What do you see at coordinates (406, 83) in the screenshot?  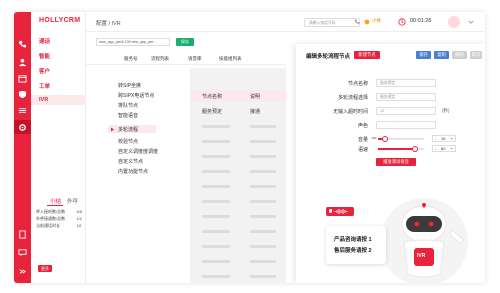 I see `node-name-input: 服务预定` at bounding box center [406, 83].